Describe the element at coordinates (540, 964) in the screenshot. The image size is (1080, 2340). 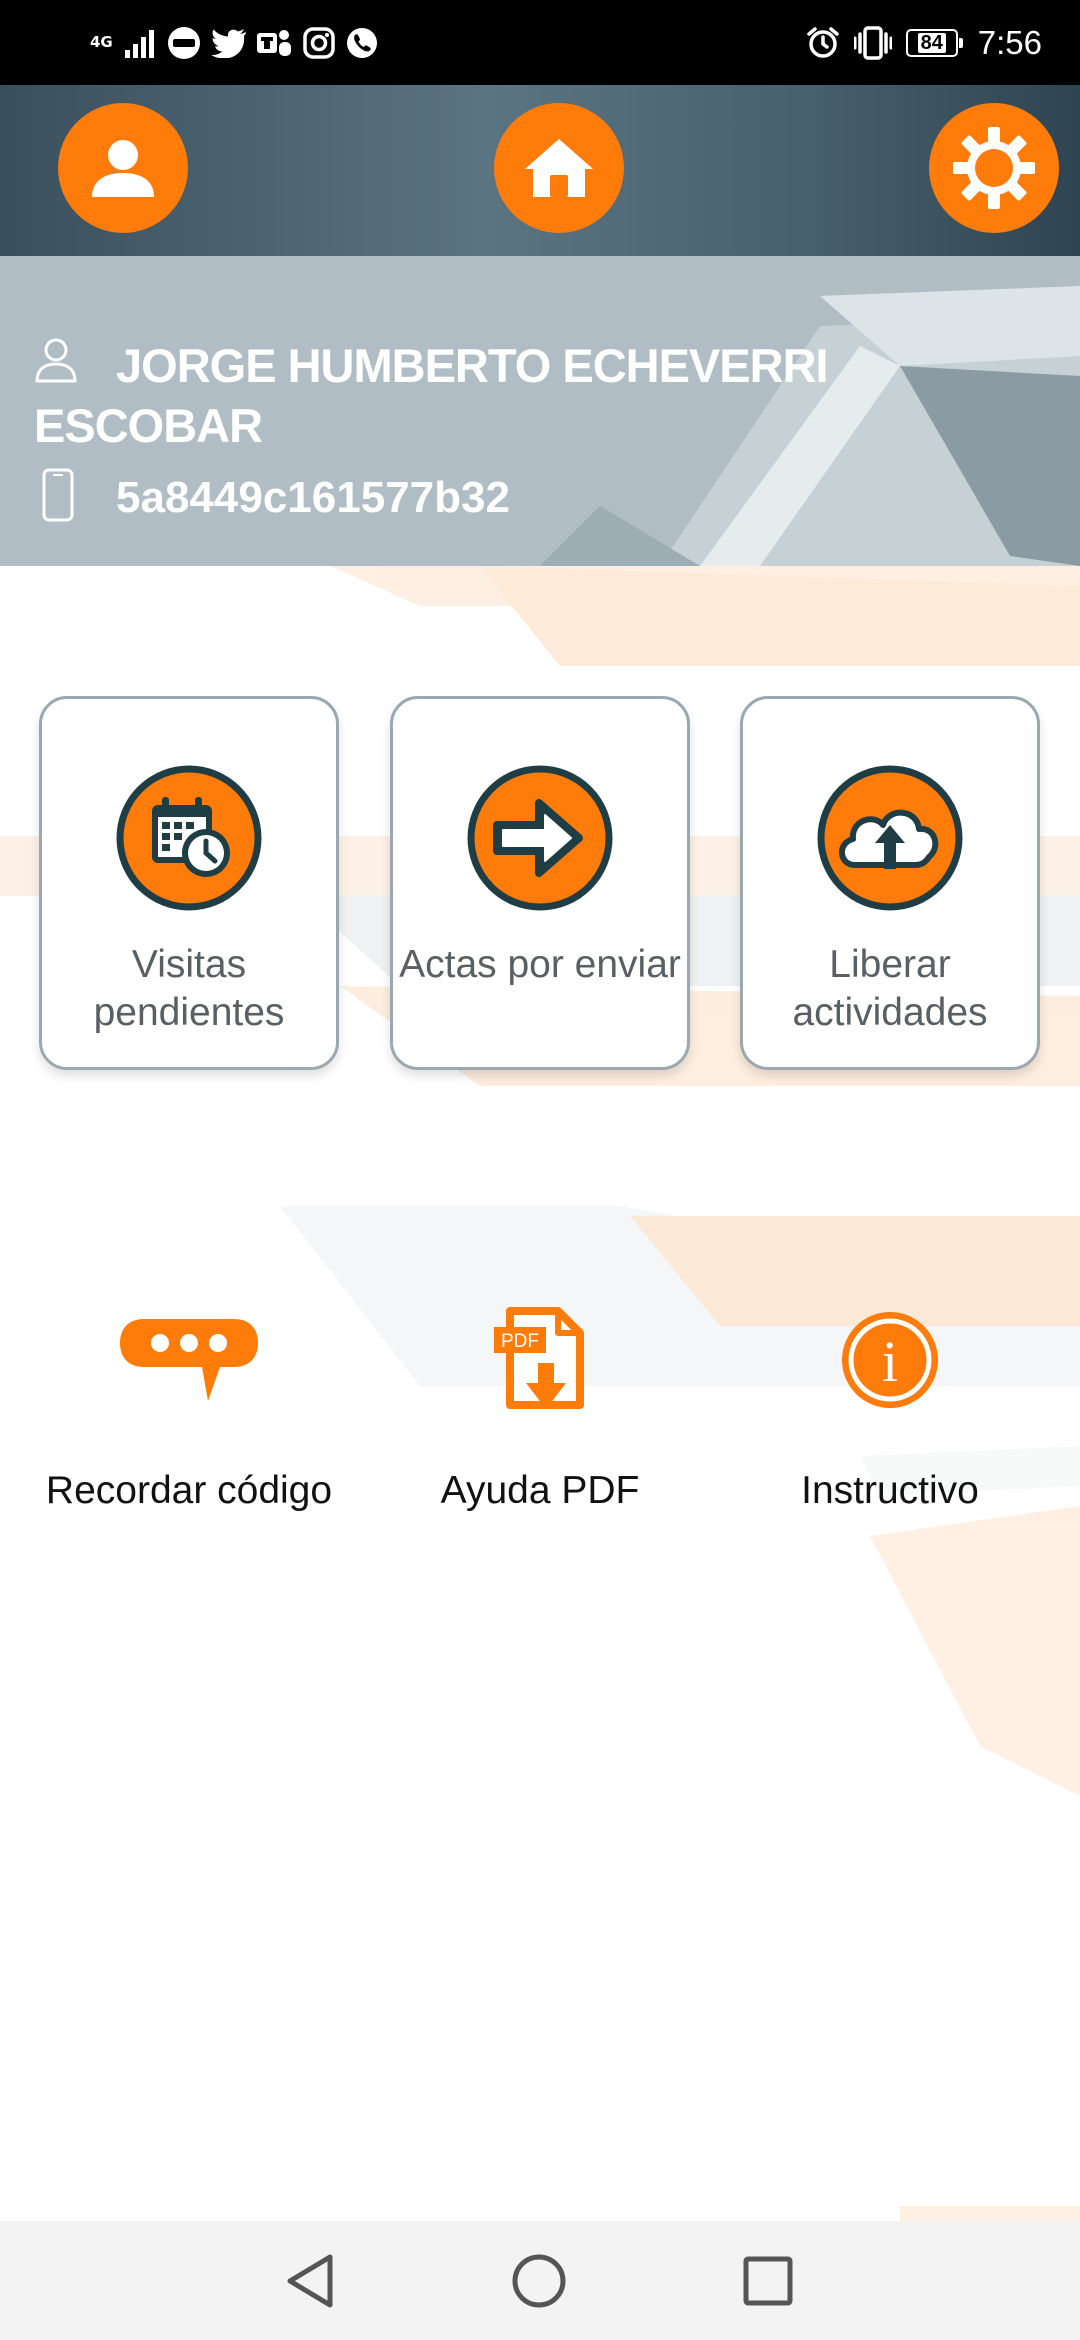
I see `actas-por-enviar-label: Actas por enviar` at that location.